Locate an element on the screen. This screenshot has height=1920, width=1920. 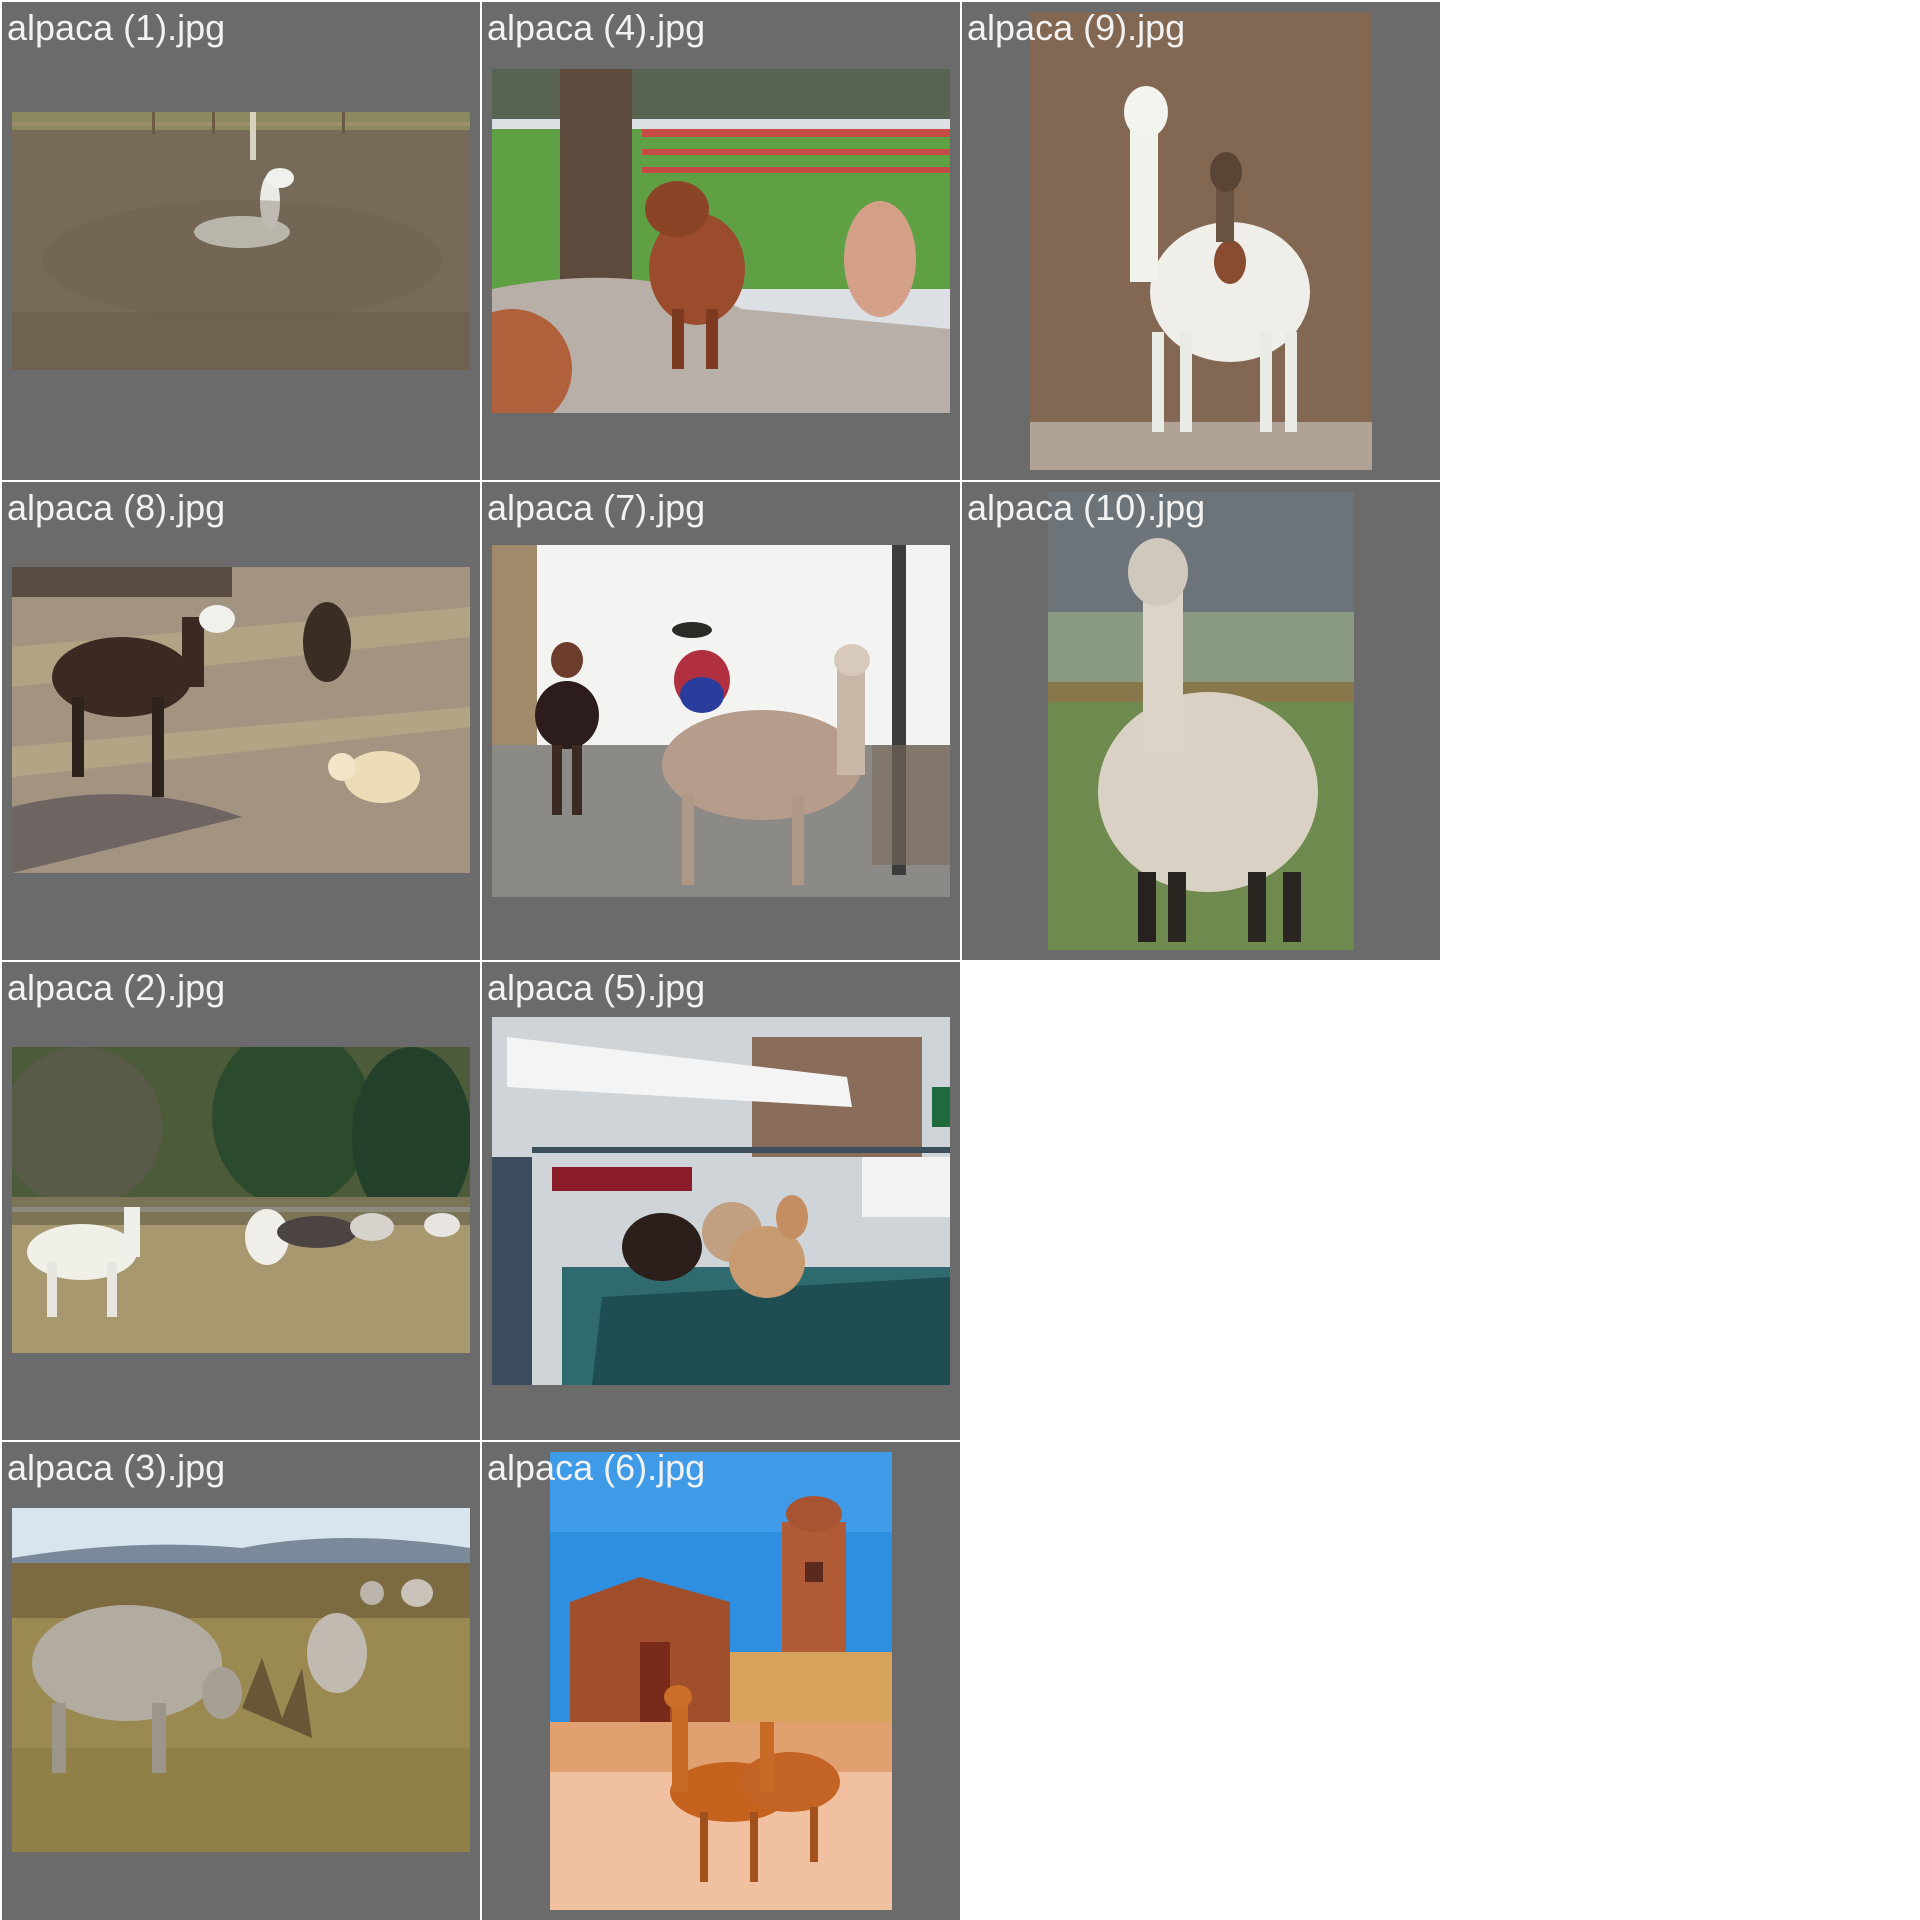
image-filename: alpaca (3).jpg is located at coordinates (116, 1467).